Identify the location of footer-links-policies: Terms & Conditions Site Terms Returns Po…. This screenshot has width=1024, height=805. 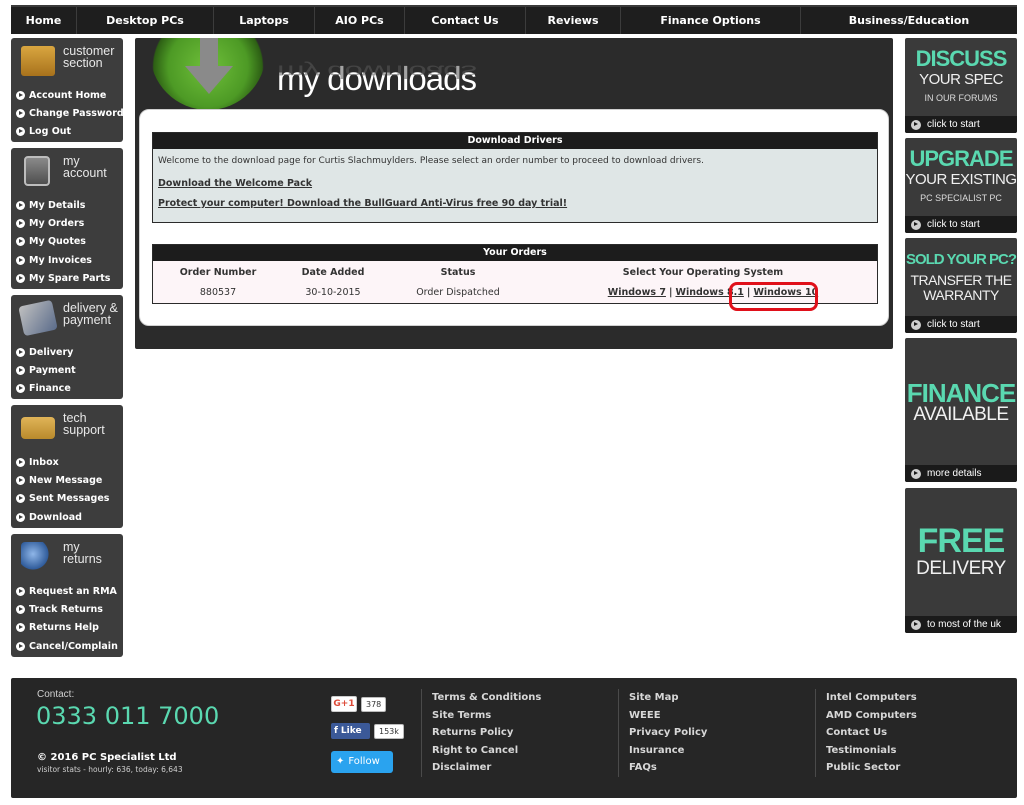
(501, 733).